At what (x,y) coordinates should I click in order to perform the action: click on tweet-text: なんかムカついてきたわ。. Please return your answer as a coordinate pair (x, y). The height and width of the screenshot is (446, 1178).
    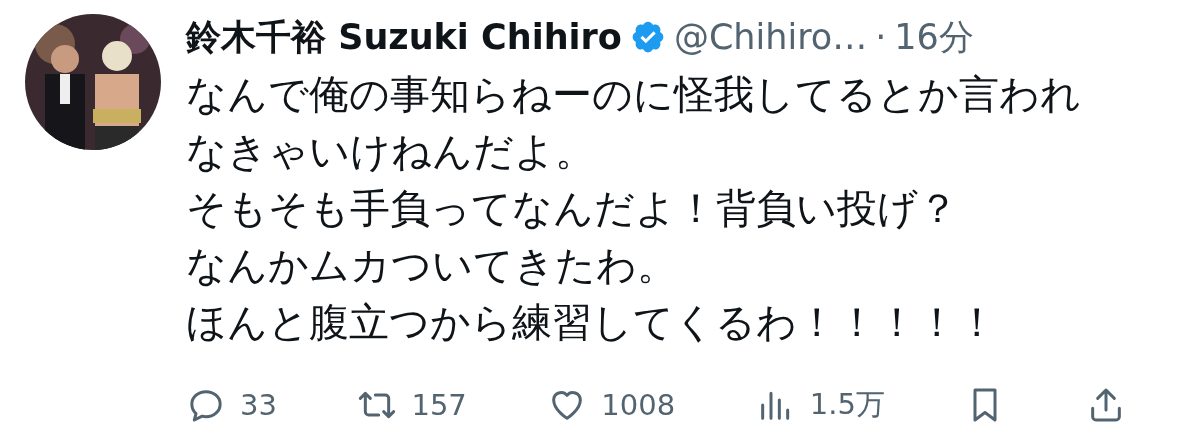
    Looking at the image, I should click on (432, 265).